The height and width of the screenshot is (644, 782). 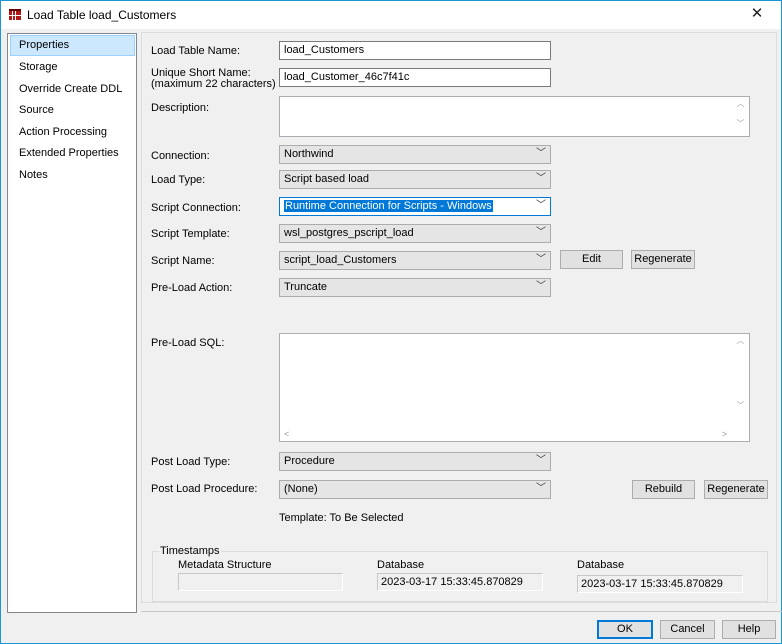 What do you see at coordinates (213, 84) in the screenshot?
I see `unique-short-name-hint: (maximum 22 characters)` at bounding box center [213, 84].